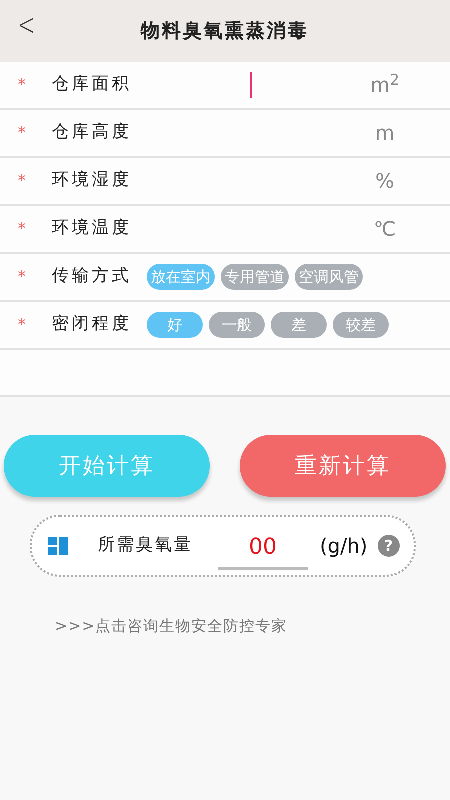 The height and width of the screenshot is (800, 450). What do you see at coordinates (171, 626) in the screenshot?
I see `consult-link: >>>点击咨询生物安全防控专家` at bounding box center [171, 626].